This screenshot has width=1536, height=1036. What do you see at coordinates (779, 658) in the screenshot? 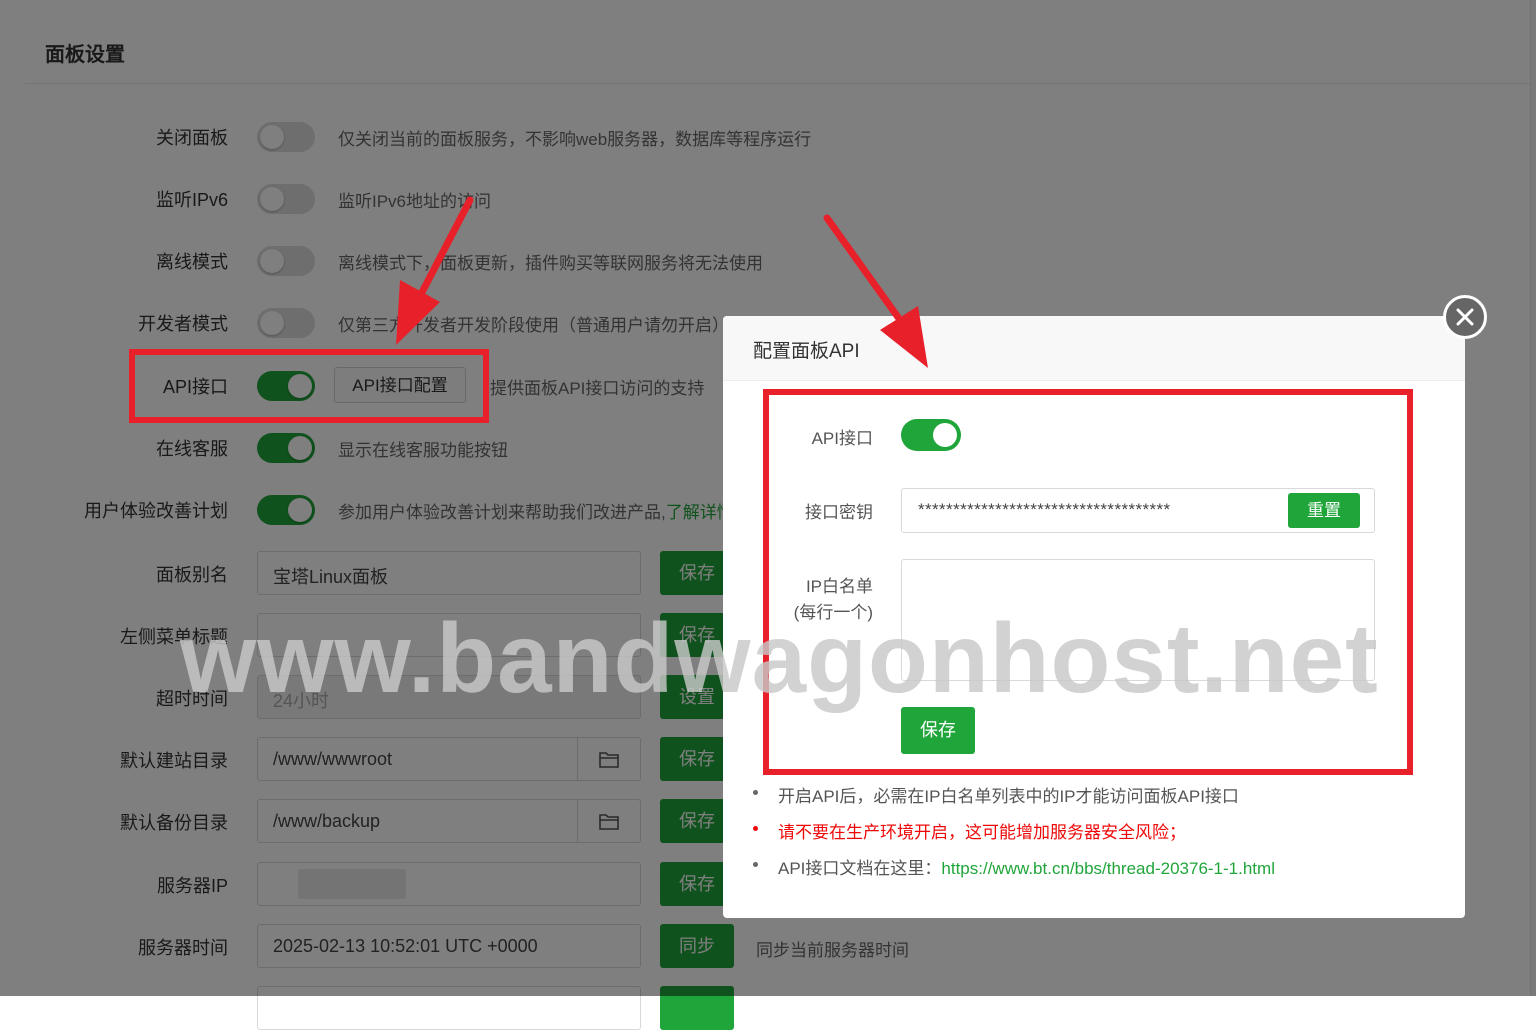
I see `watermark-text: www.bandwagonhost.net` at bounding box center [779, 658].